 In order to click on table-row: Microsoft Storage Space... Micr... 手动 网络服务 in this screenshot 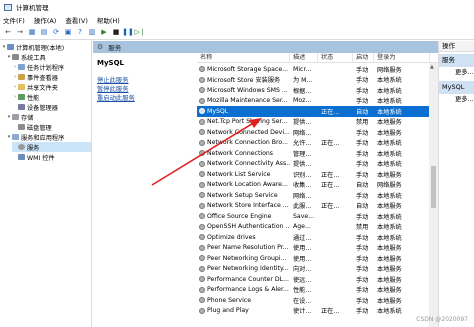, I will do `click(313, 69)`.